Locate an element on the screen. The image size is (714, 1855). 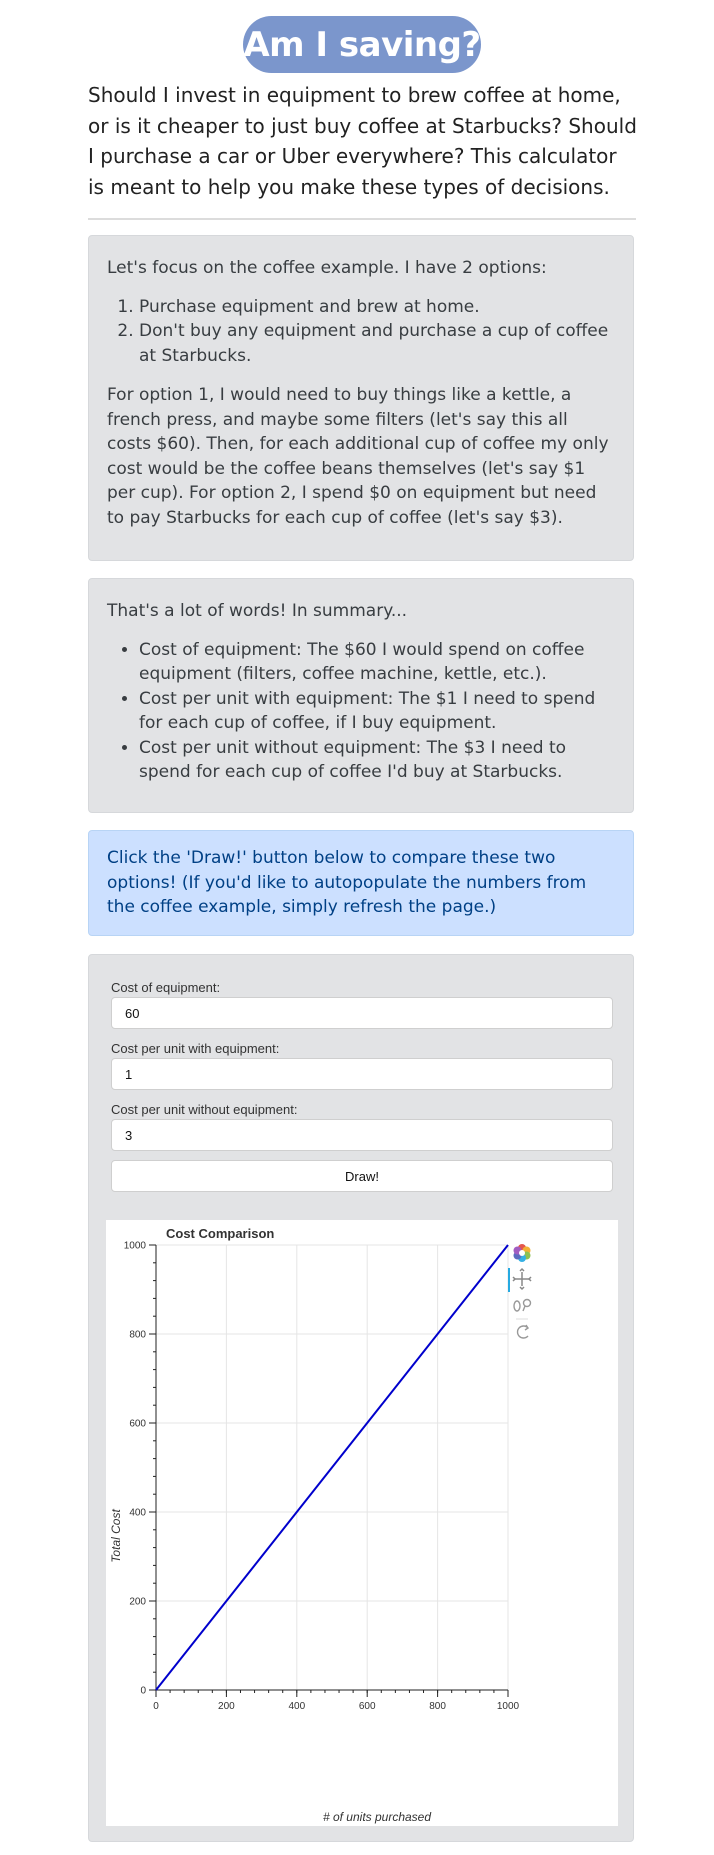
page-title: Am I saving? is located at coordinates (362, 44).